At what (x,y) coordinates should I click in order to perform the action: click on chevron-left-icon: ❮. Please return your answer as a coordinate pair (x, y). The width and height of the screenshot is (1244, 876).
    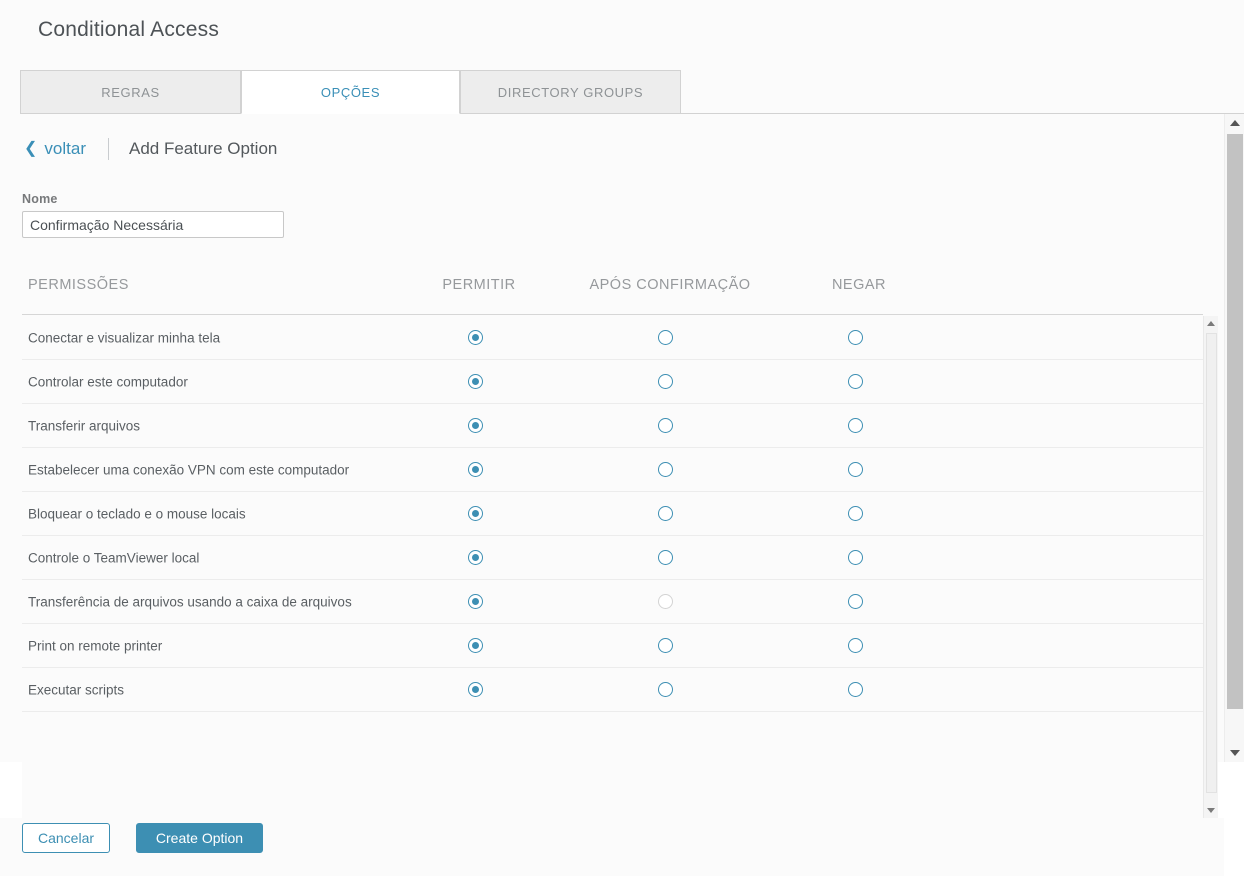
    Looking at the image, I should click on (31, 148).